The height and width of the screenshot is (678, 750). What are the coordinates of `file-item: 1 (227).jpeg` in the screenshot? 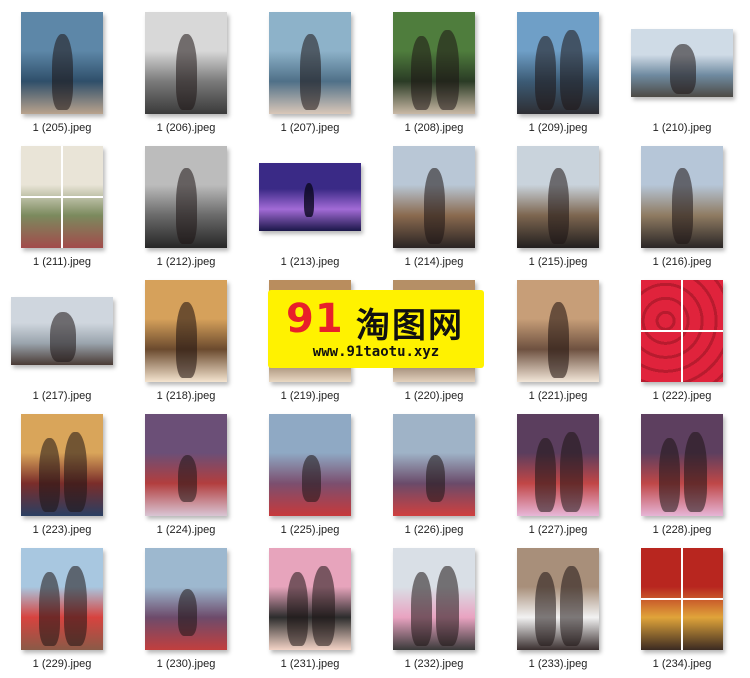 It's located at (558, 477).